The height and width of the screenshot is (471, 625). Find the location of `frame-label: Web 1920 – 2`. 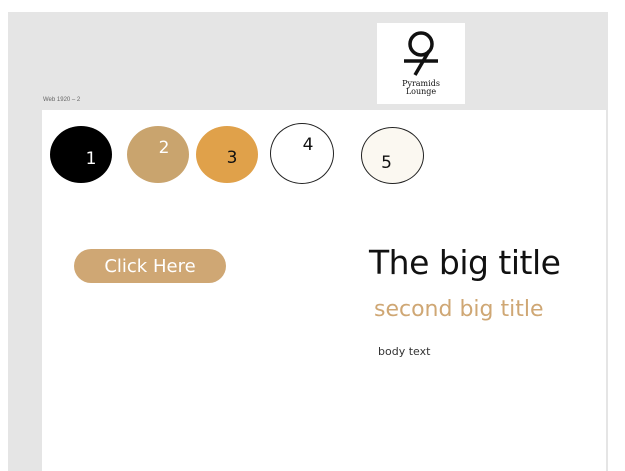

frame-label: Web 1920 – 2 is located at coordinates (62, 100).